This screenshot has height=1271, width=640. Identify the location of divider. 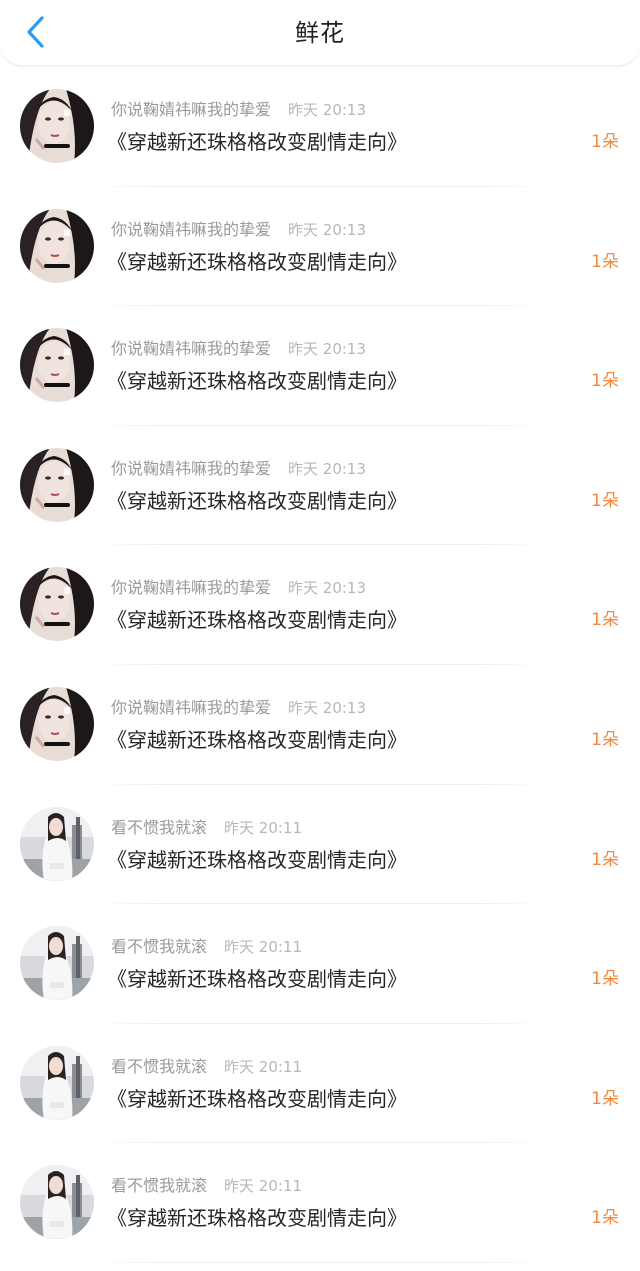
(320, 1262).